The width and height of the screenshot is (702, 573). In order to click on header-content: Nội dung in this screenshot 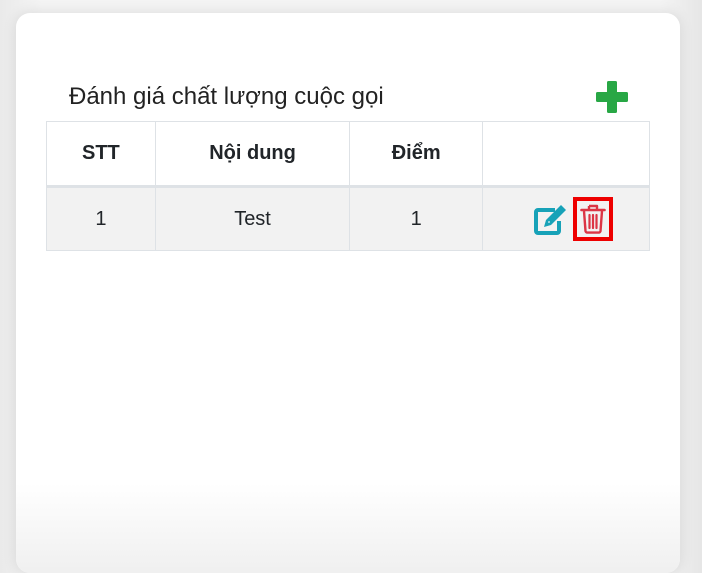, I will do `click(252, 154)`.